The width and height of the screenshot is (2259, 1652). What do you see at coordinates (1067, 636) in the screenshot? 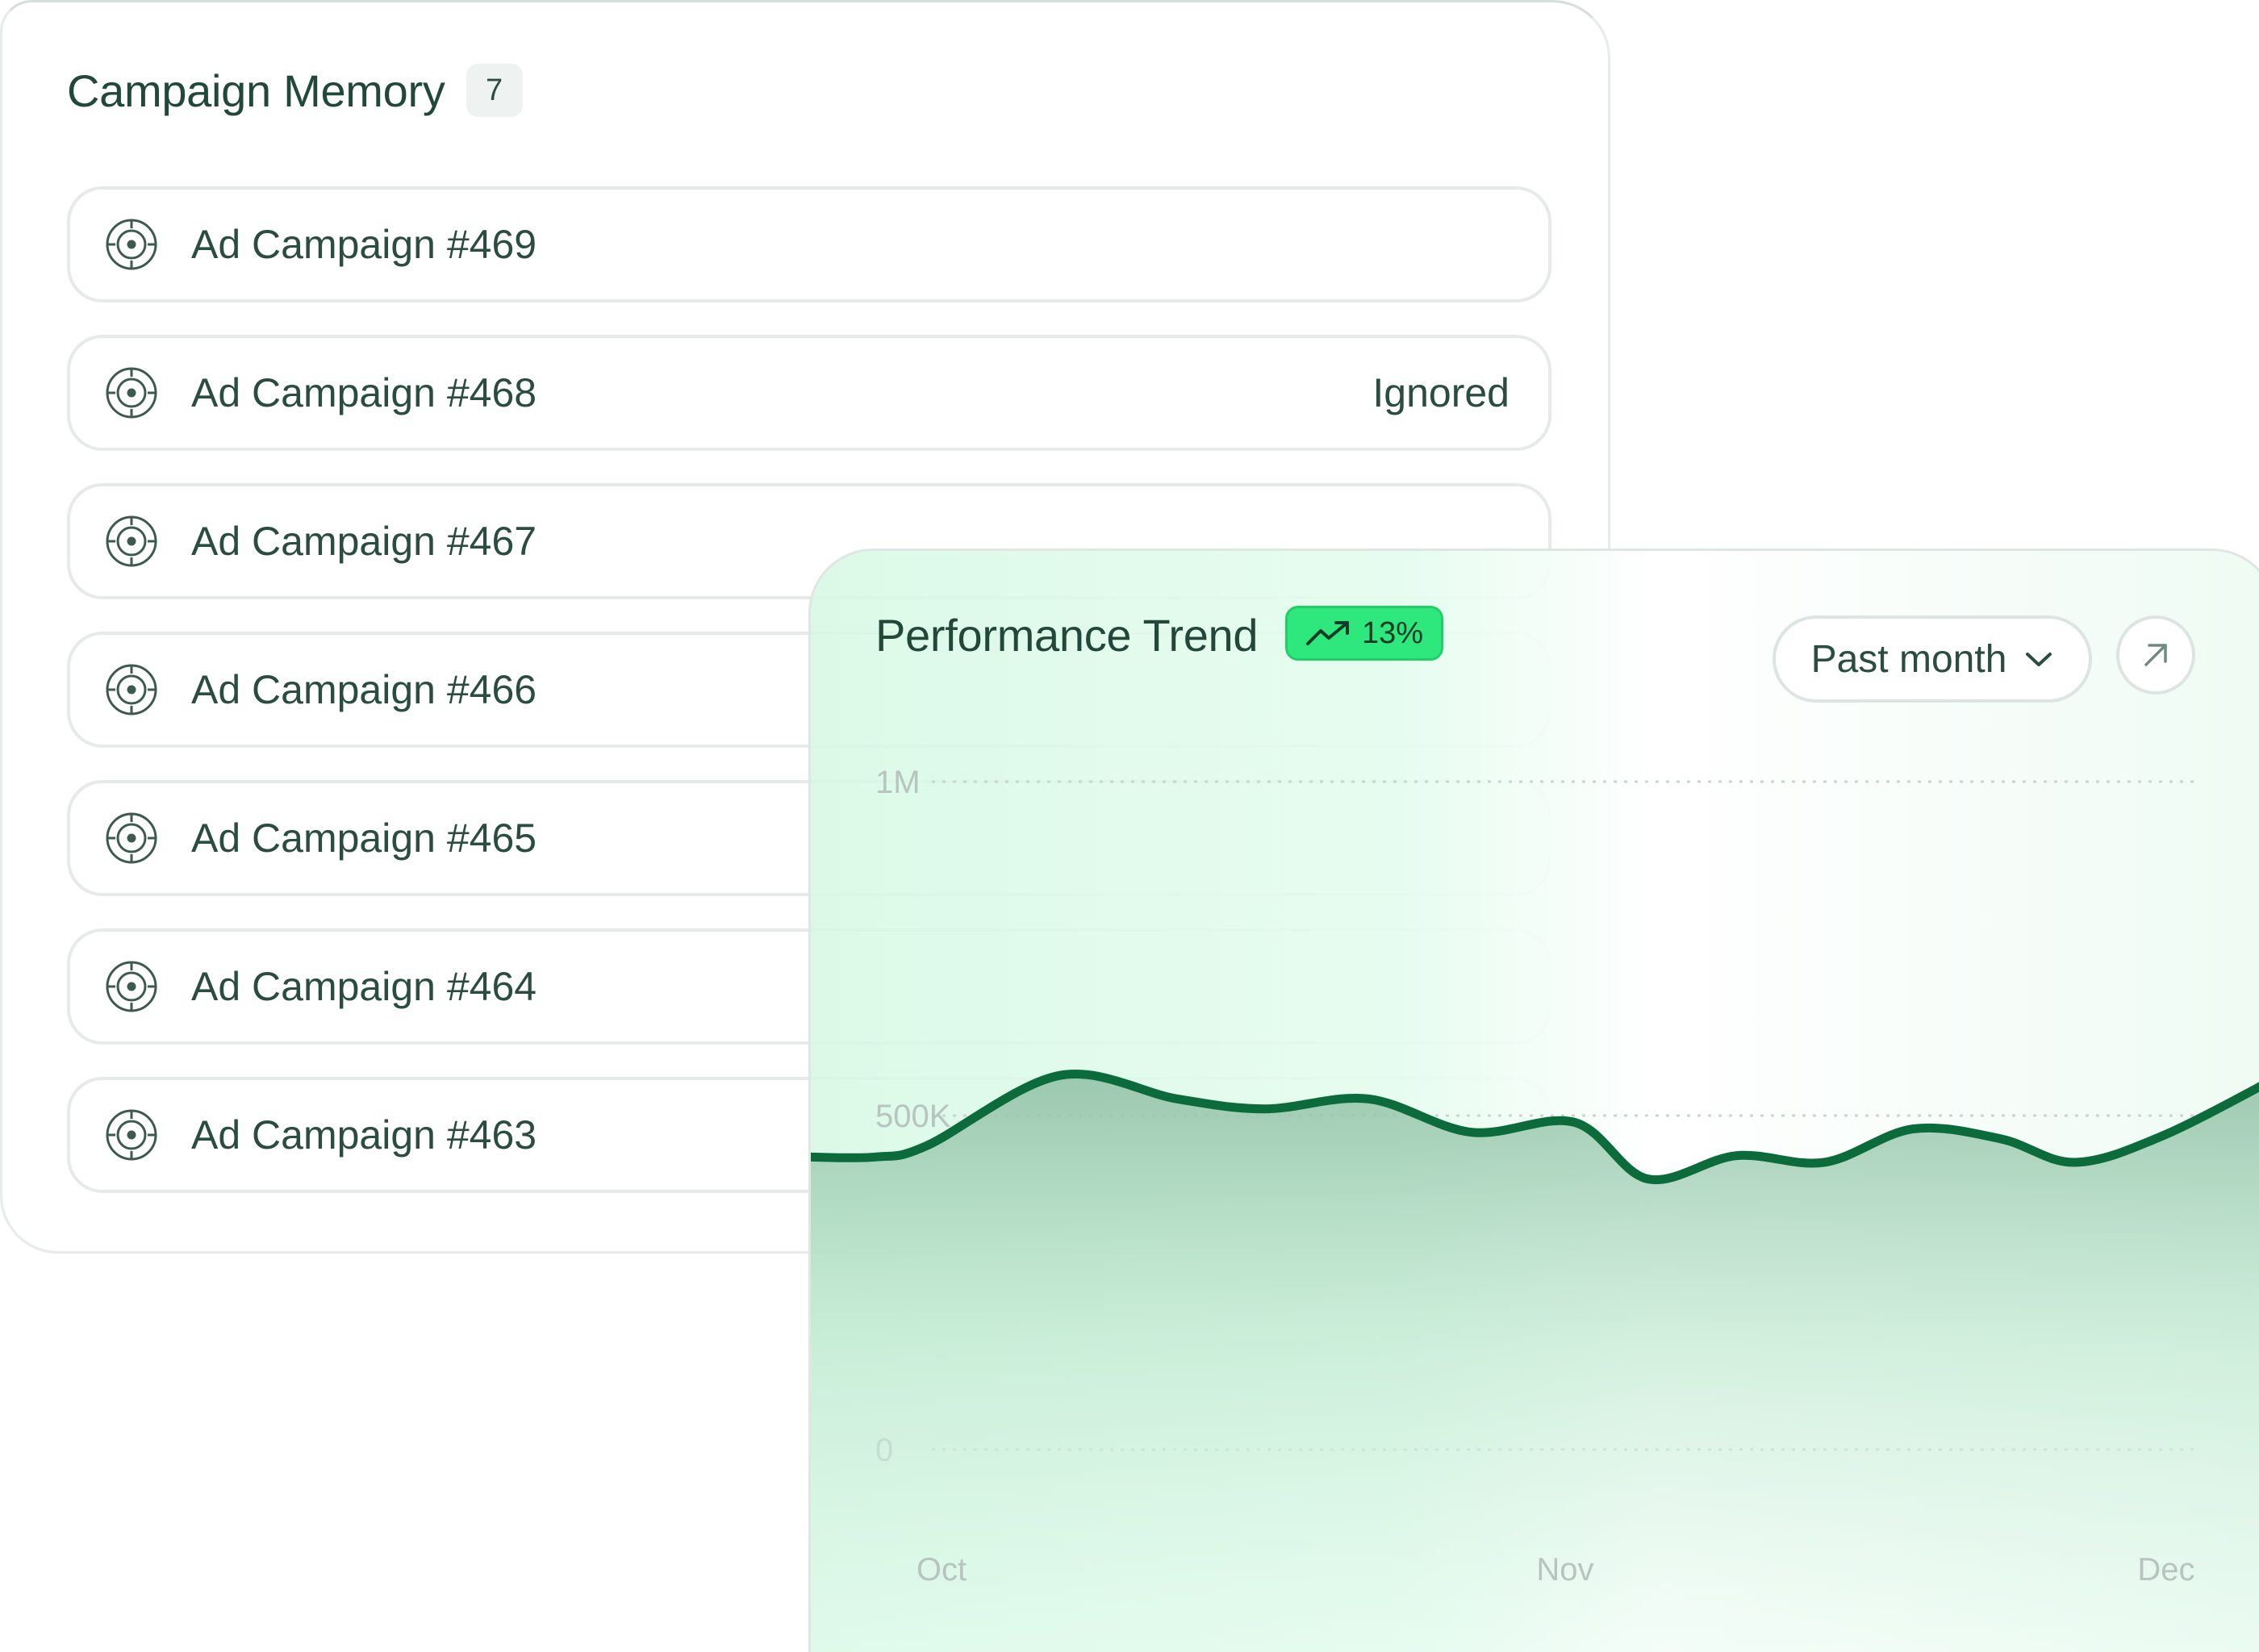
I see `performance-trend-title: Performance Trend` at bounding box center [1067, 636].